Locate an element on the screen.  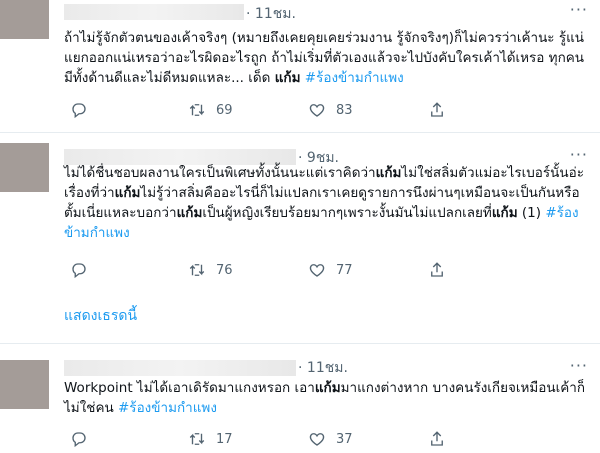
tweet-actions: 76 77 is located at coordinates (304, 271).